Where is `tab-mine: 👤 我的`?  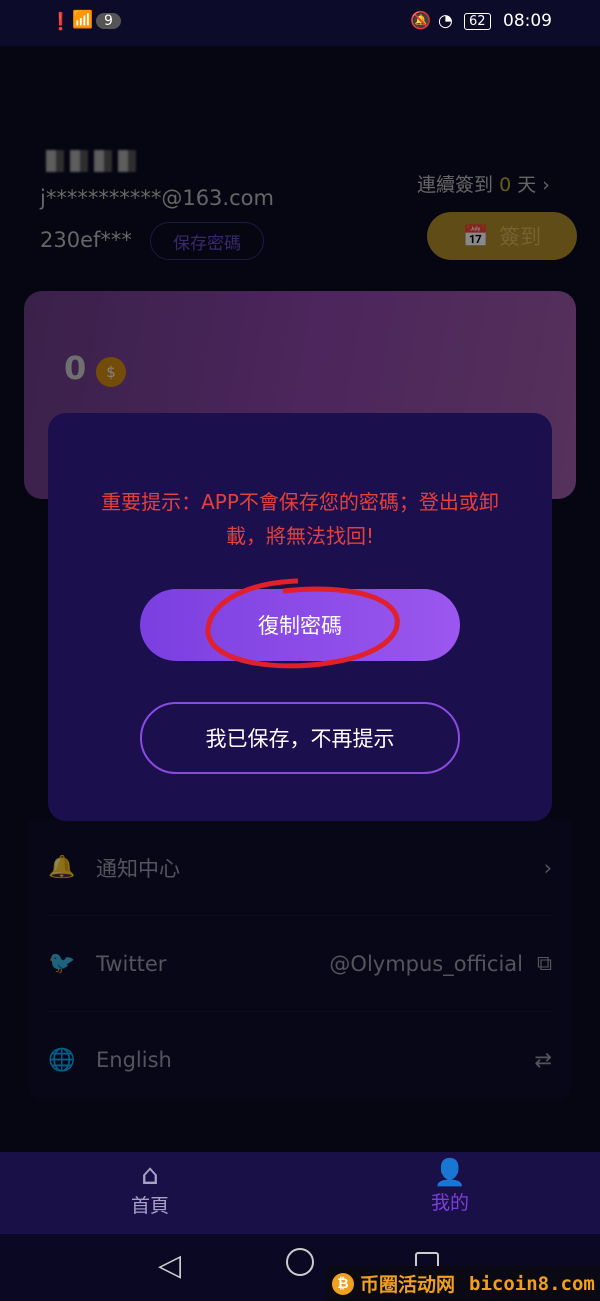 tab-mine: 👤 我的 is located at coordinates (450, 1186).